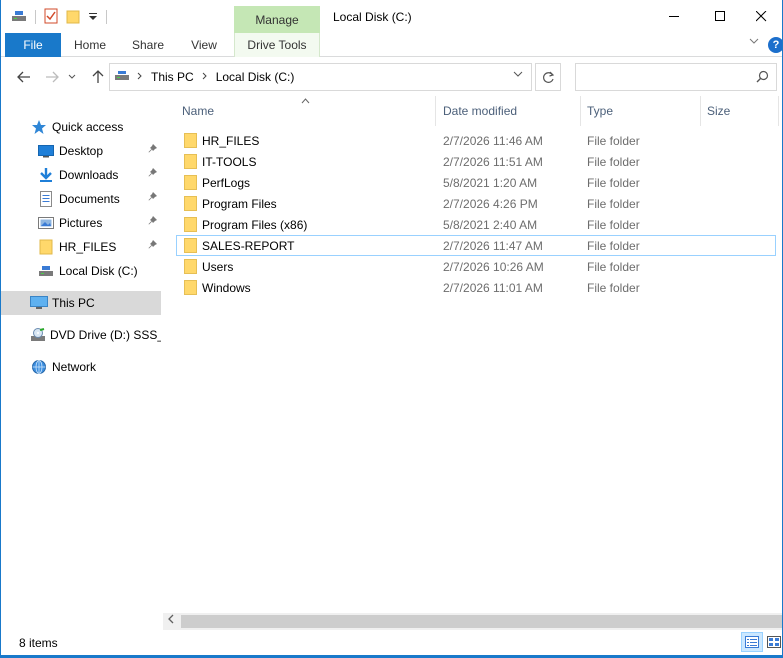  Describe the element at coordinates (518, 75) in the screenshot. I see `address-dropdown-icon` at that location.